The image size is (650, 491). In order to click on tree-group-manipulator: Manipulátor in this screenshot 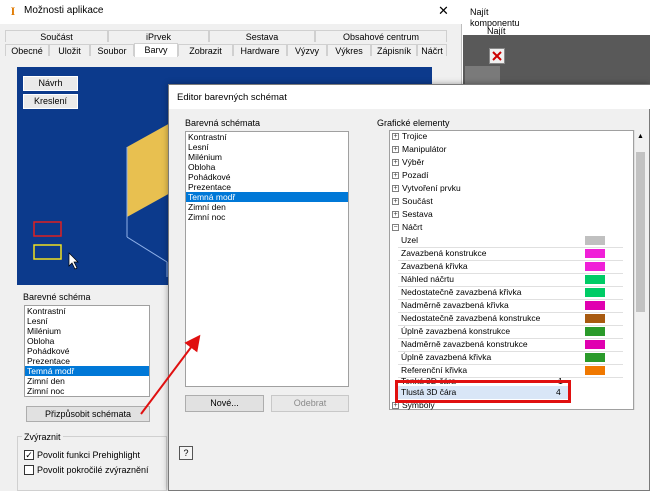, I will do `click(424, 149)`.